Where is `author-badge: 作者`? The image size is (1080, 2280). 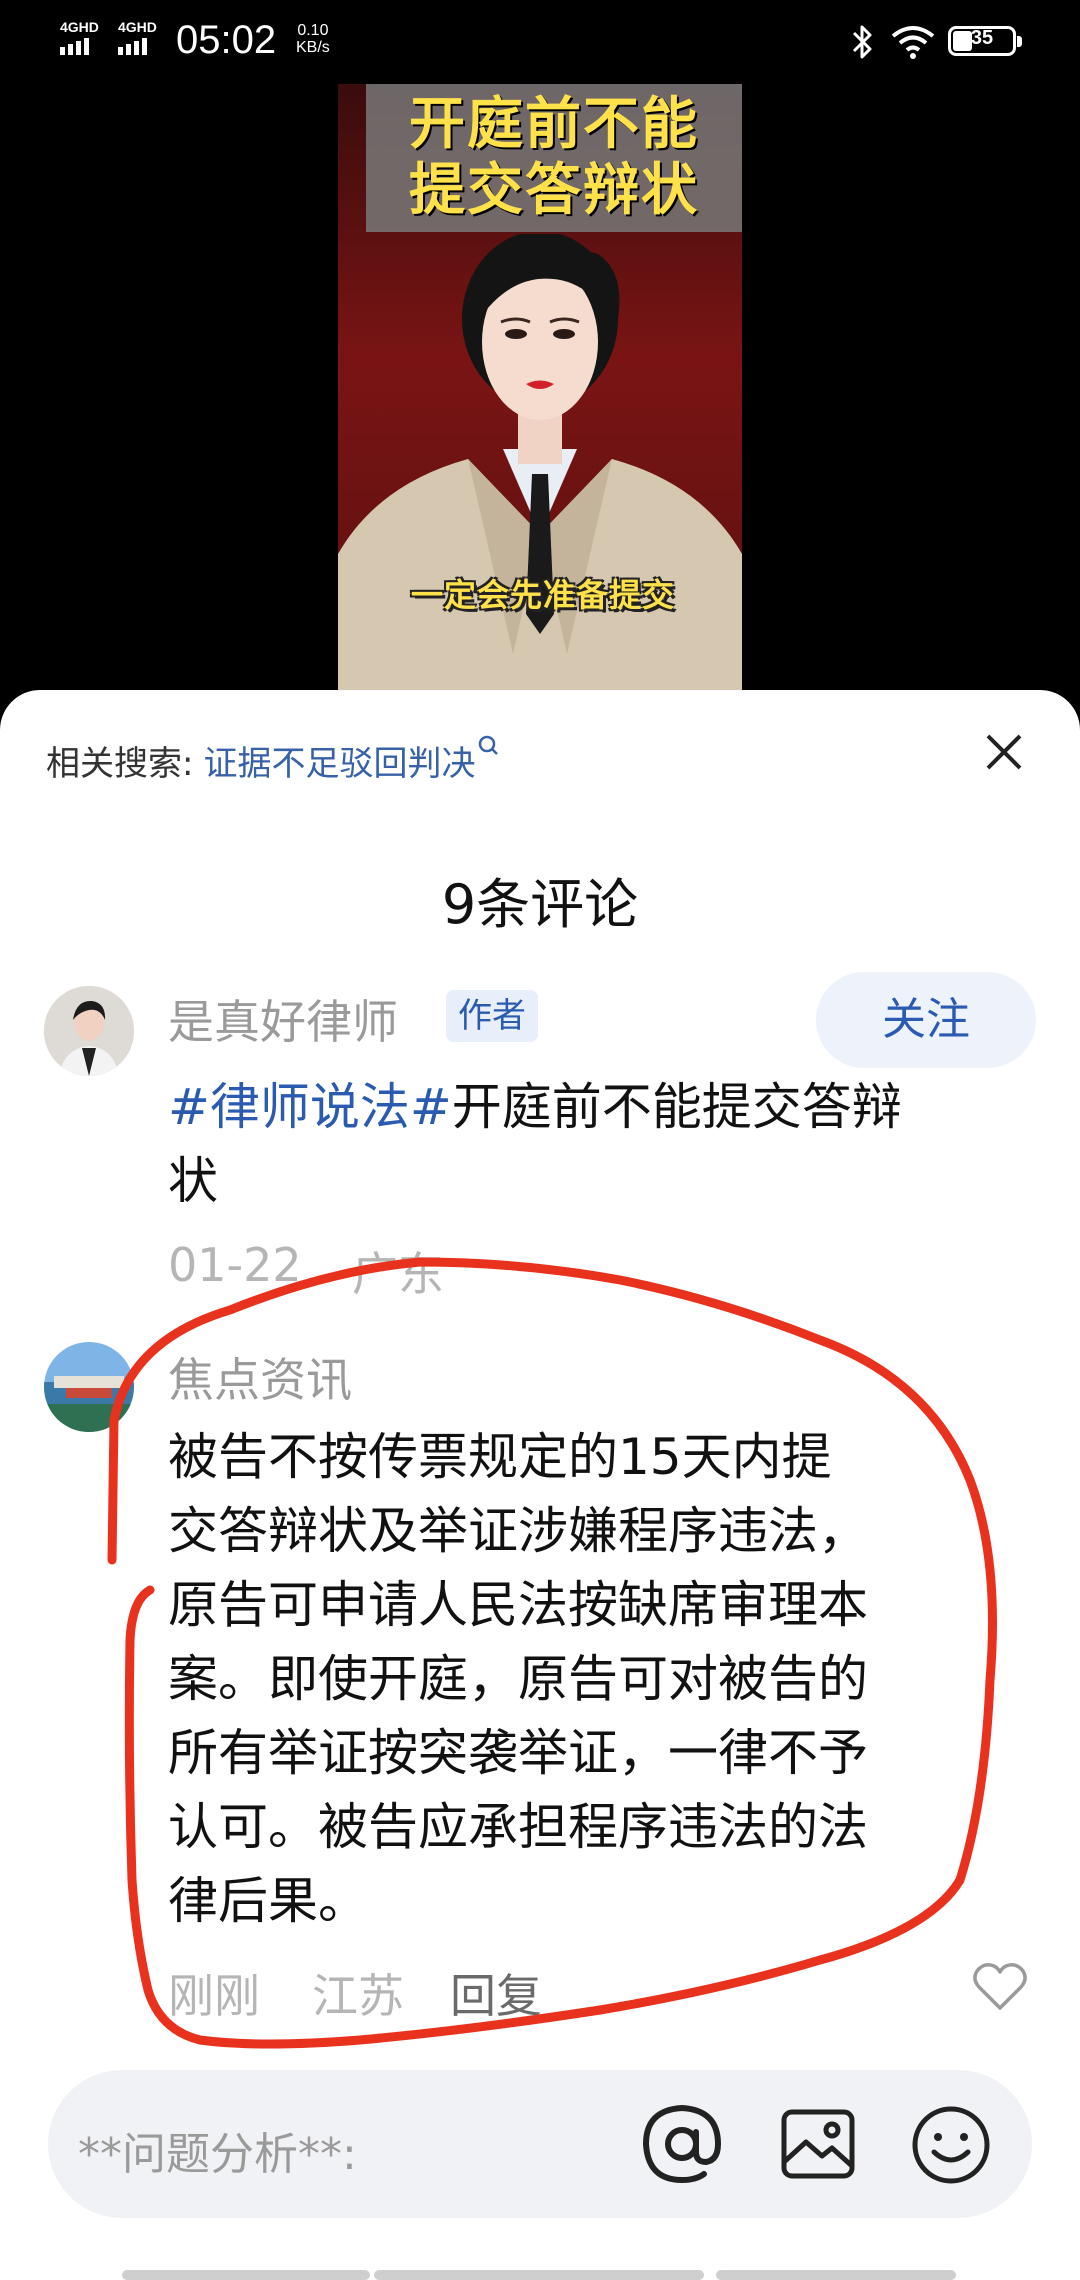
author-badge: 作者 is located at coordinates (492, 1016).